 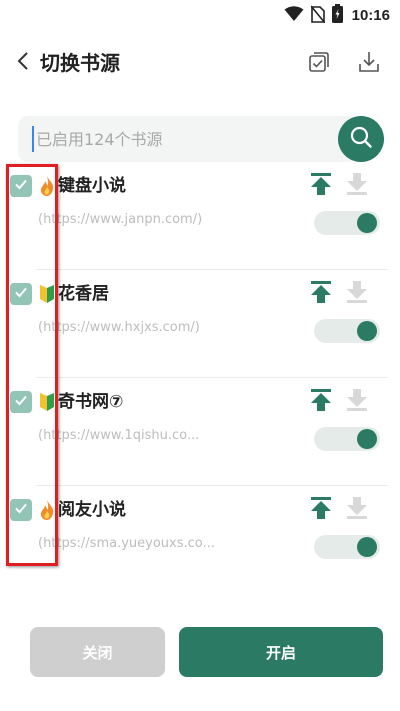 I want to click on page-title: 切换书源, so click(x=80, y=63).